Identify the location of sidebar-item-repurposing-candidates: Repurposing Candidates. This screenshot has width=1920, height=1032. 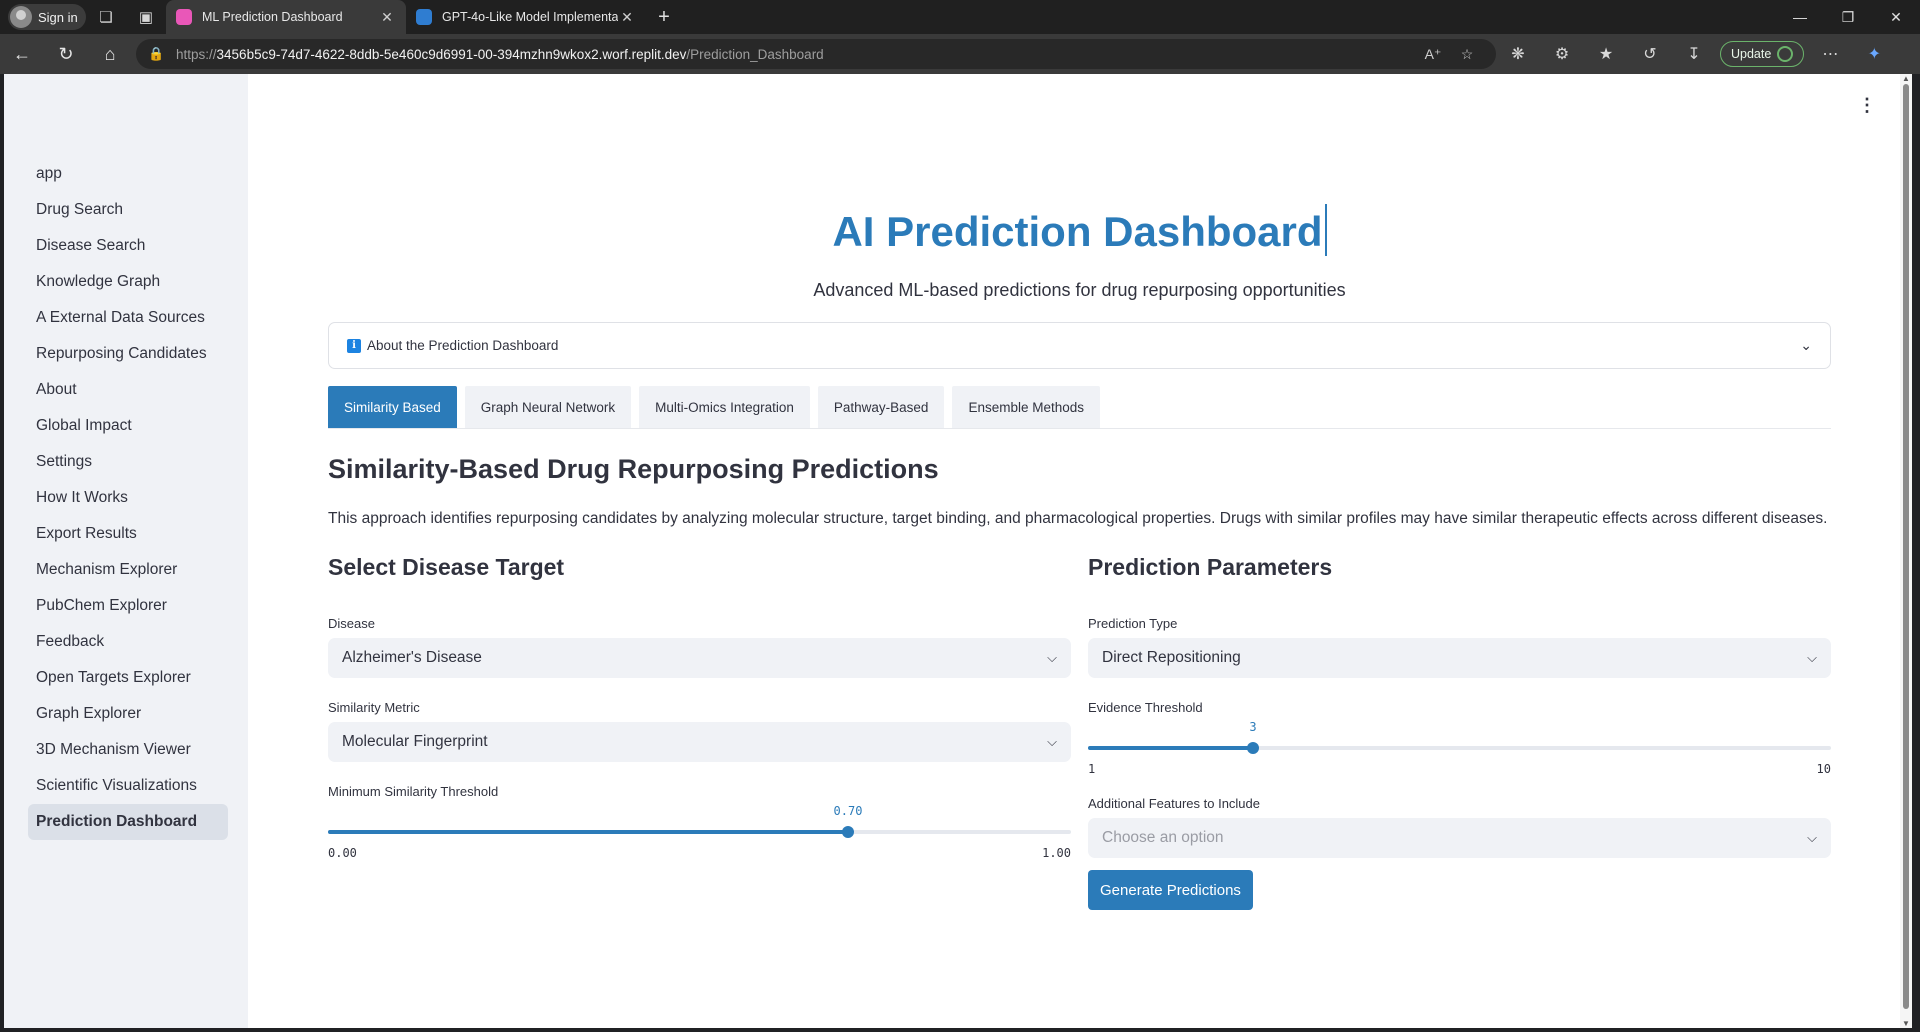
(128, 354).